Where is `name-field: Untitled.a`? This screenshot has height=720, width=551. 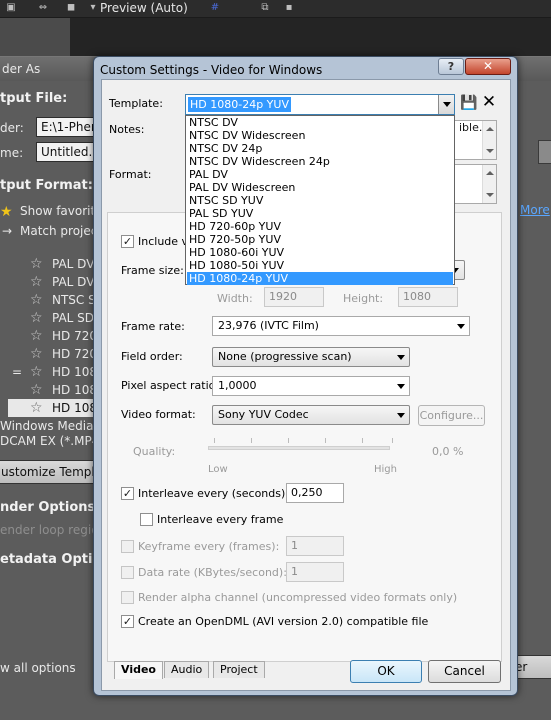 name-field: Untitled.a is located at coordinates (66, 152).